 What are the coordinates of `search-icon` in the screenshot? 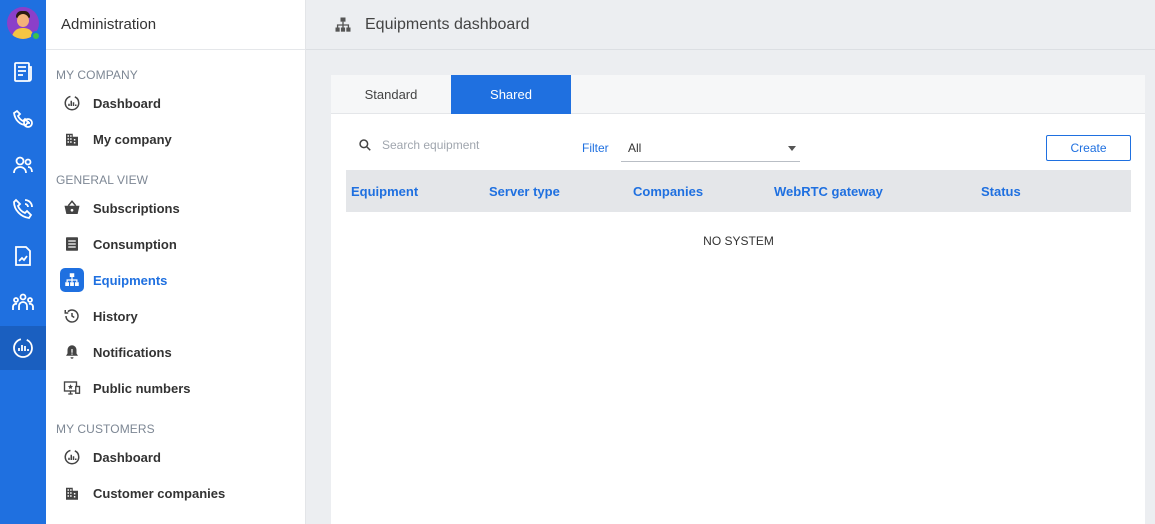 It's located at (365, 145).